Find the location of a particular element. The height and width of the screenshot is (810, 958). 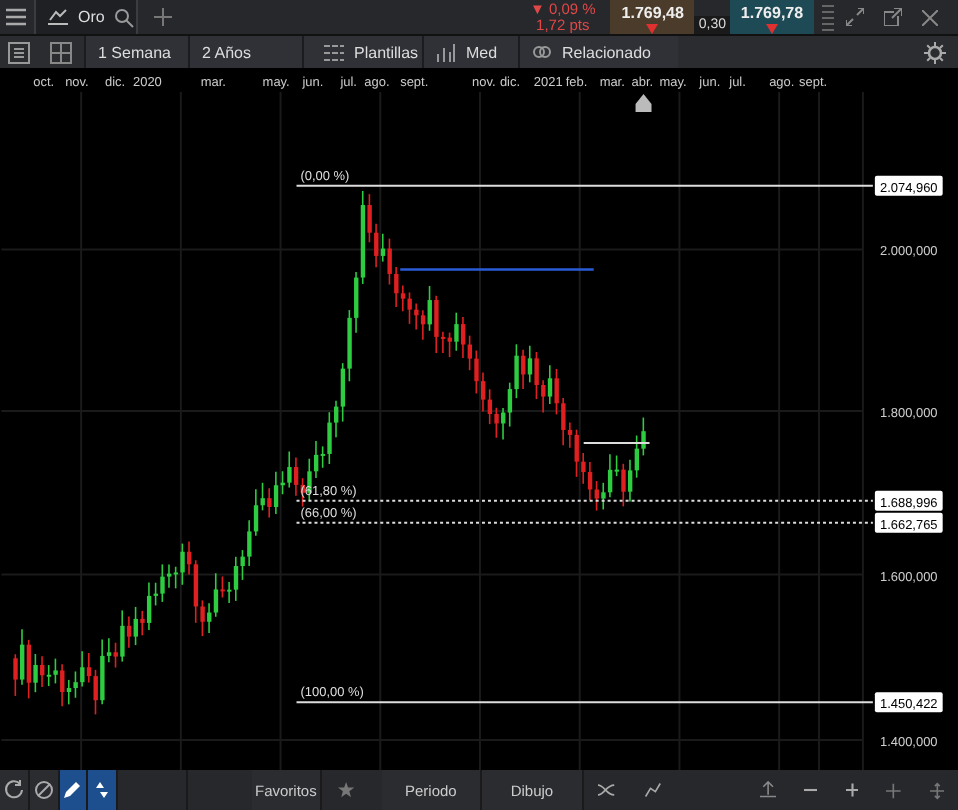

rotate-icon is located at coordinates (13, 790).